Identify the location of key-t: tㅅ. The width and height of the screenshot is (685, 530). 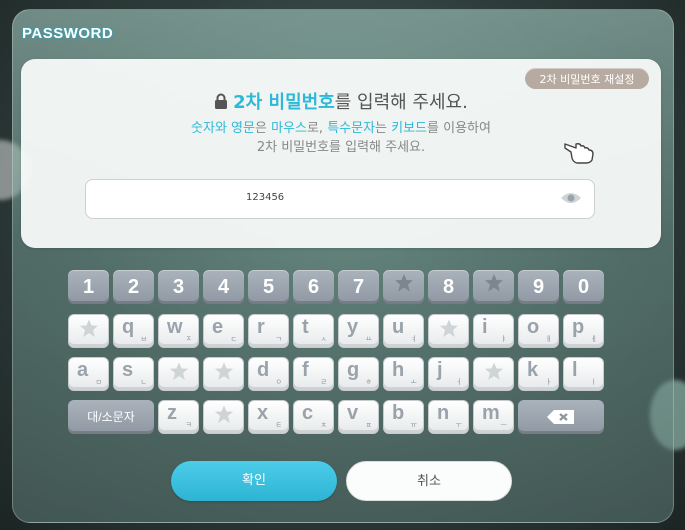
(313, 331).